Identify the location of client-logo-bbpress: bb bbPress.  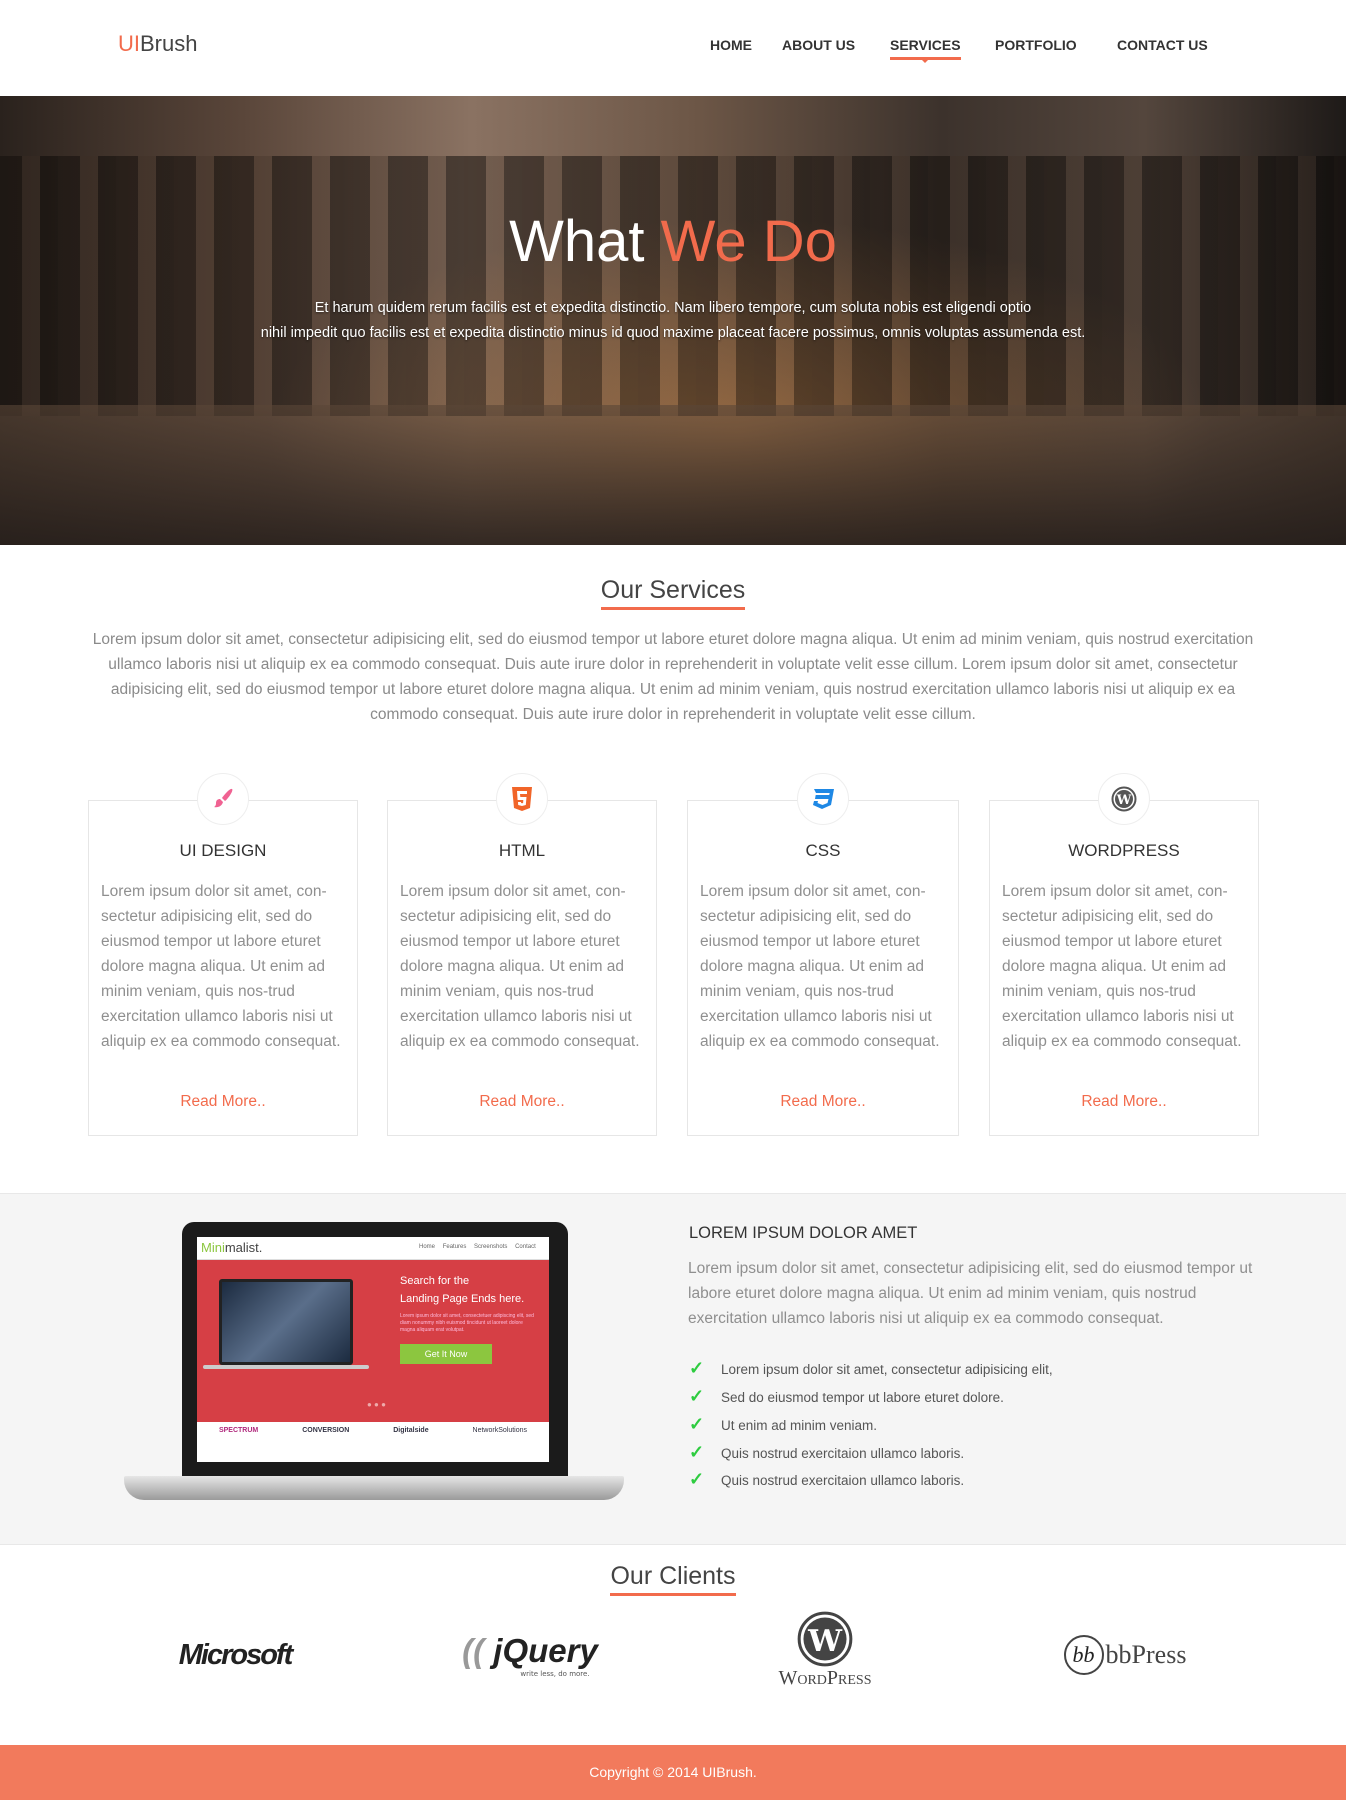
(1125, 1655).